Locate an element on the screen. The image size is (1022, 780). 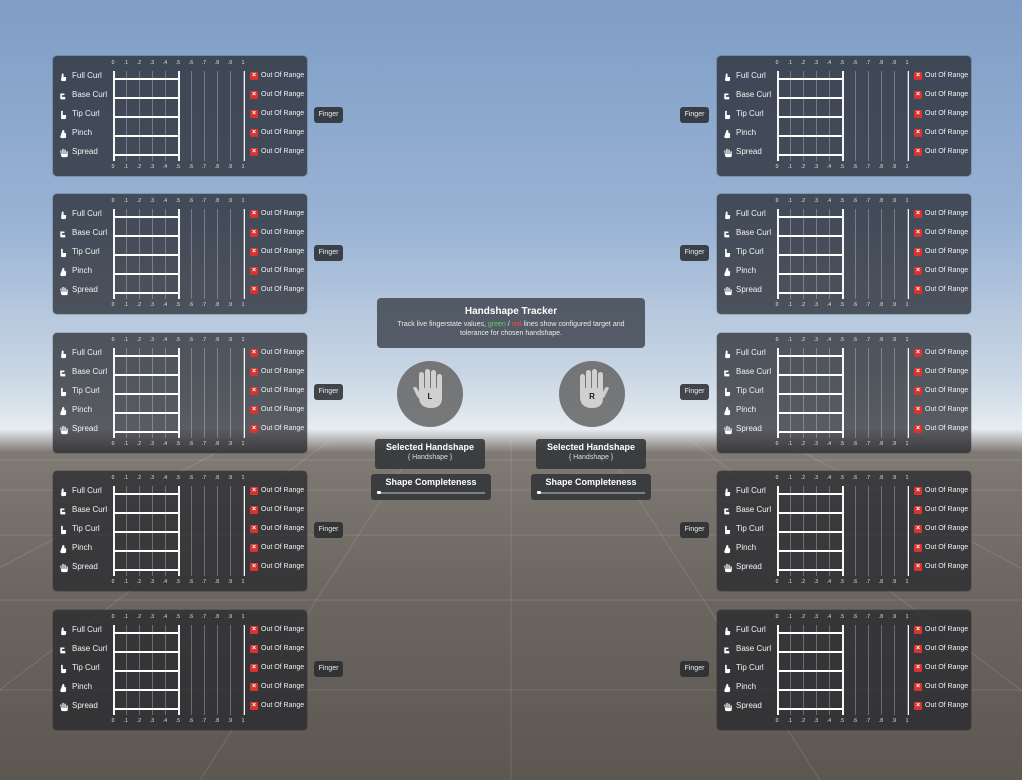
row-label: Pinch is located at coordinates (82, 686).